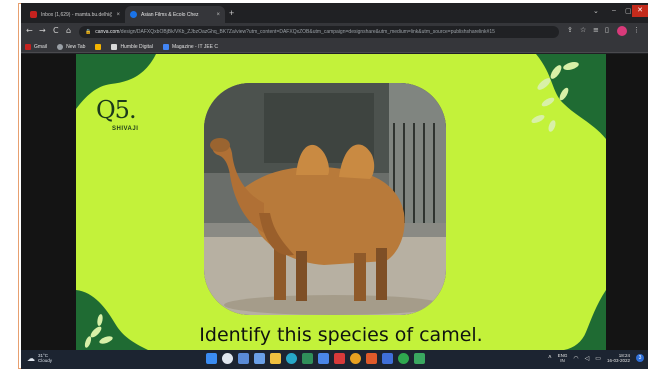 This screenshot has width=653, height=372. What do you see at coordinates (107, 32) in the screenshot?
I see `url-domain: canva.com` at bounding box center [107, 32].